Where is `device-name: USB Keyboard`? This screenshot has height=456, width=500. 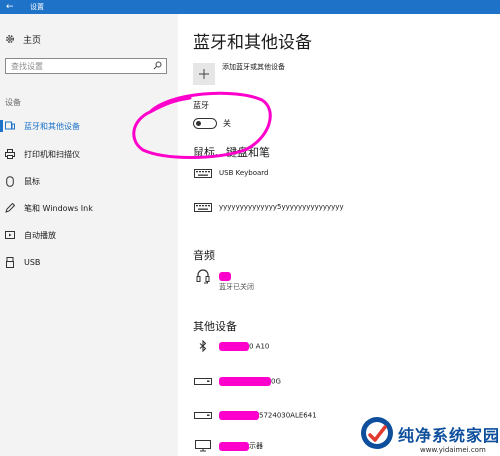 device-name: USB Keyboard is located at coordinates (244, 173).